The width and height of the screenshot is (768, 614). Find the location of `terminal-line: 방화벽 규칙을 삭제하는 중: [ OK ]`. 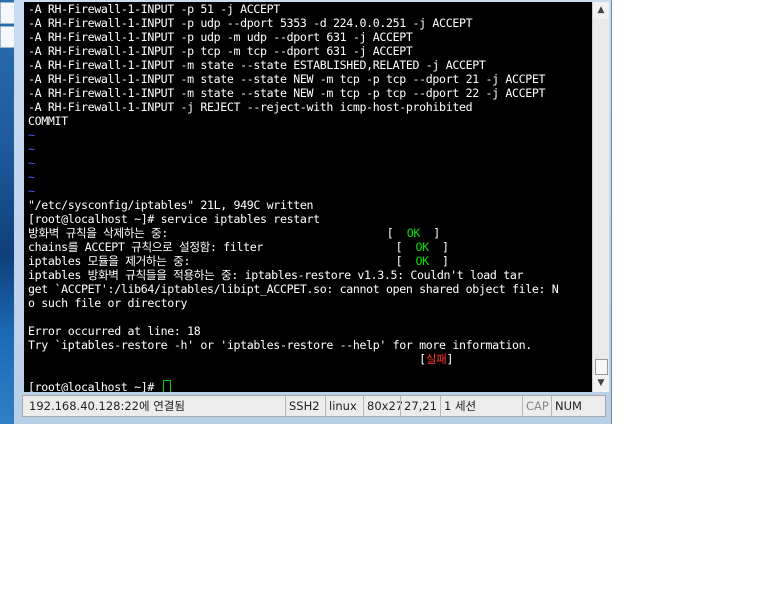

terminal-line: 방화벽 규칙을 삭제하는 중: [ OK ] is located at coordinates (308, 233).